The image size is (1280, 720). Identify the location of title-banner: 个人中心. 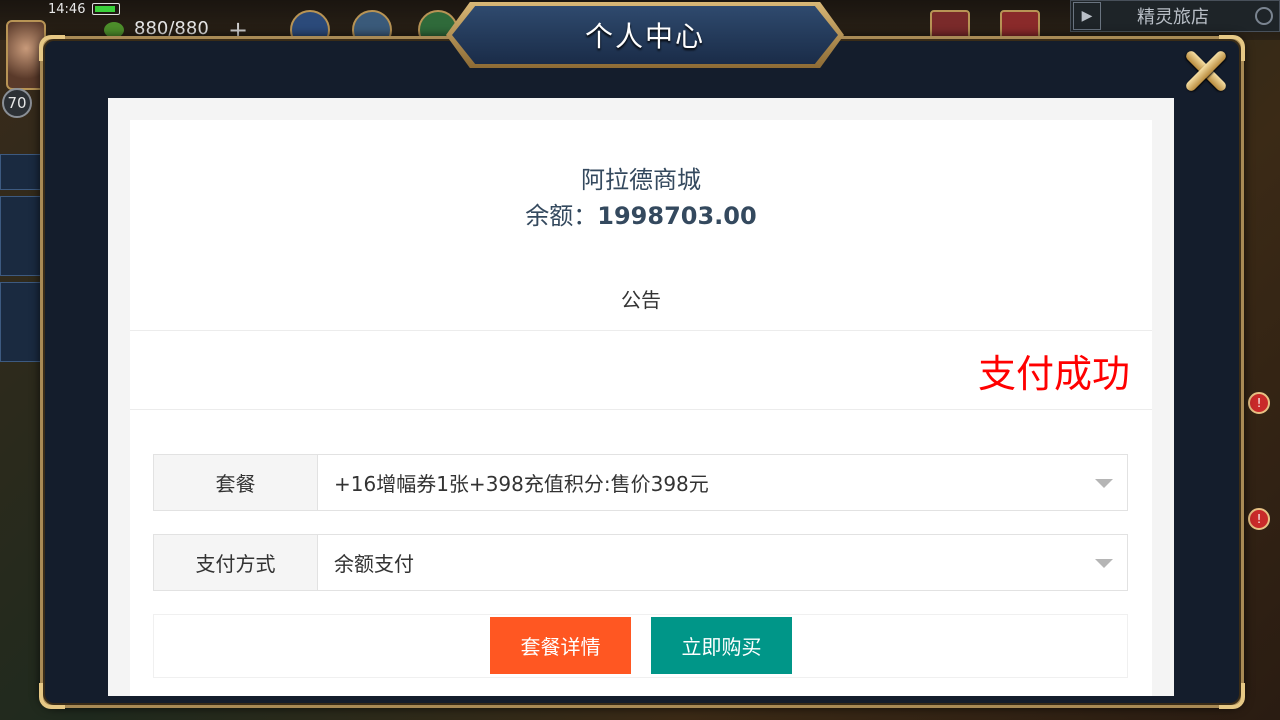
(645, 35).